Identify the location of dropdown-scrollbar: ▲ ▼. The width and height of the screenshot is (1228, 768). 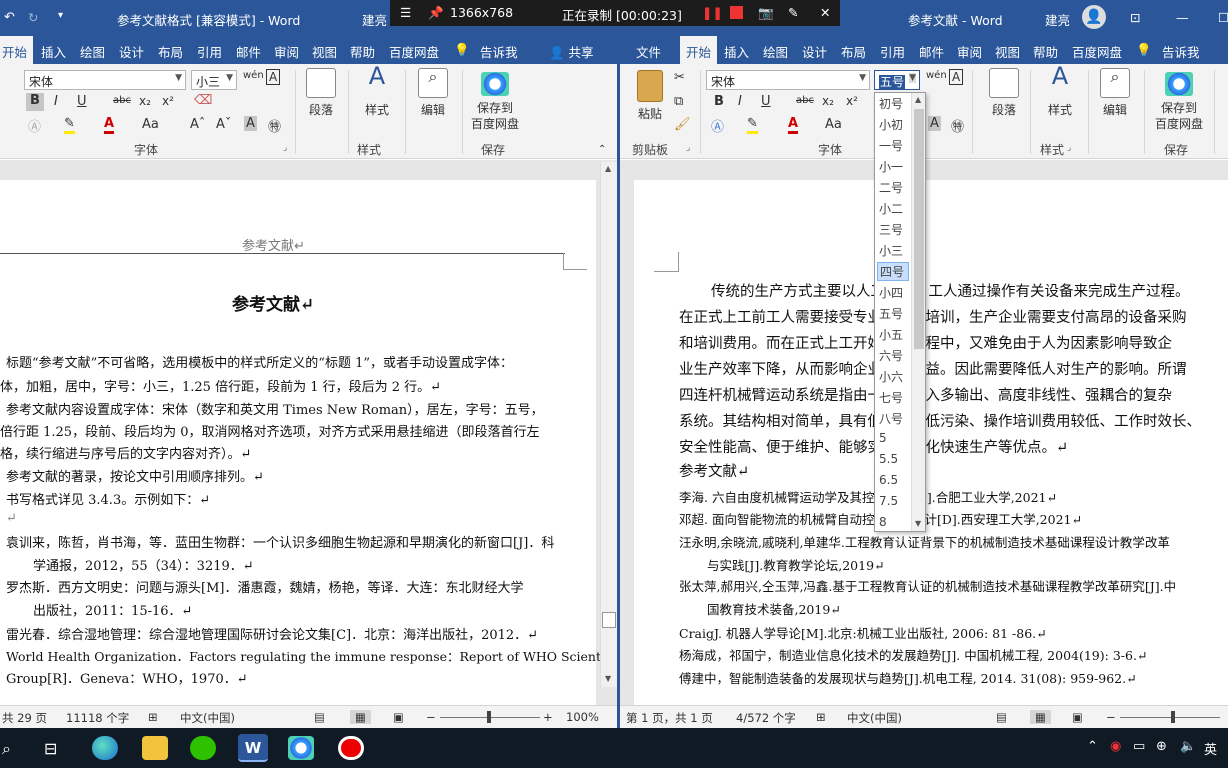
(918, 312).